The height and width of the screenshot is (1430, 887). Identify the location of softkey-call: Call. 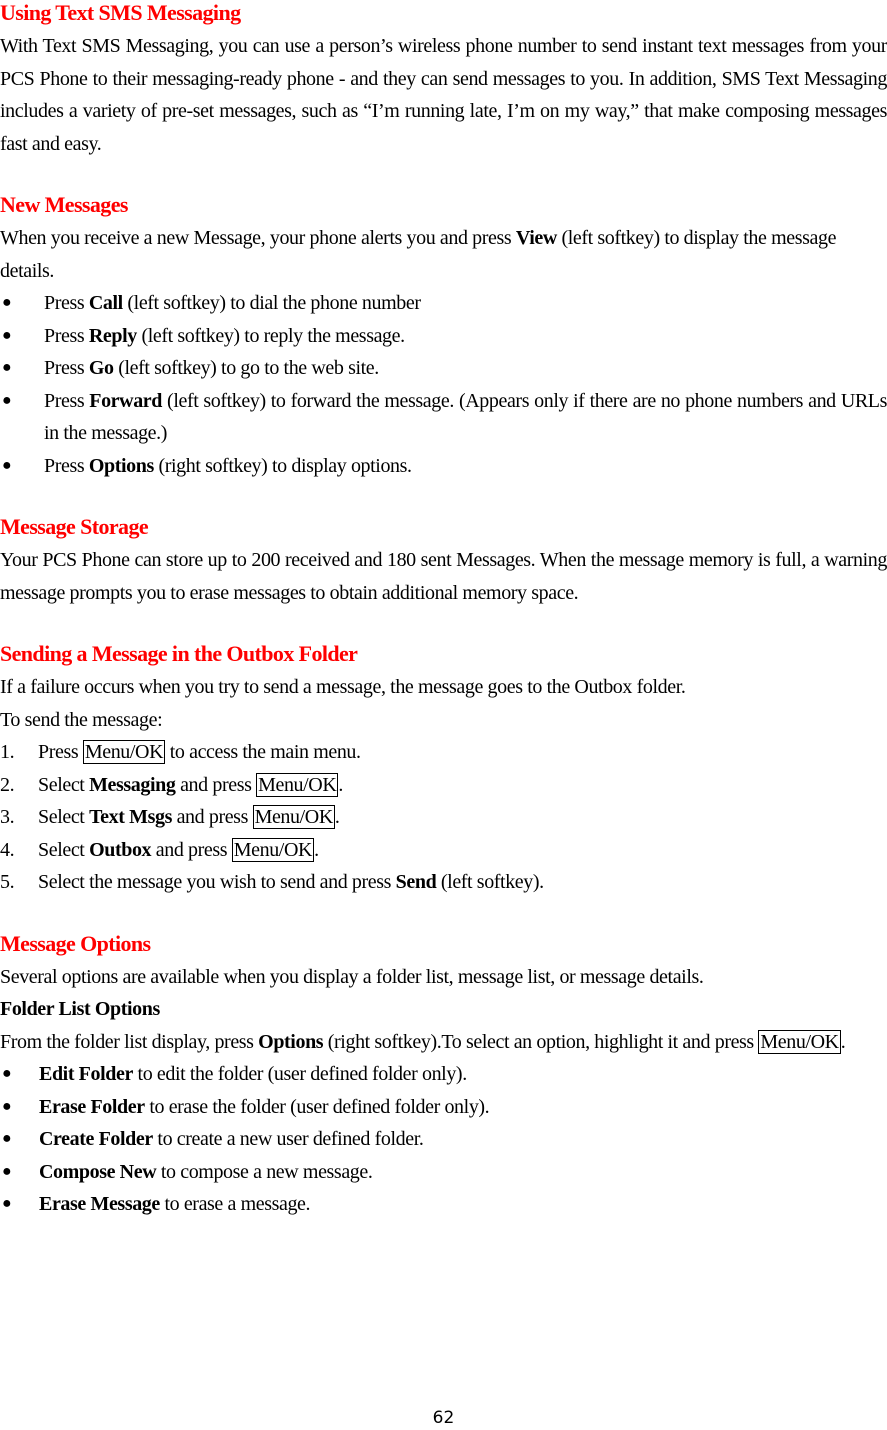
(105, 303).